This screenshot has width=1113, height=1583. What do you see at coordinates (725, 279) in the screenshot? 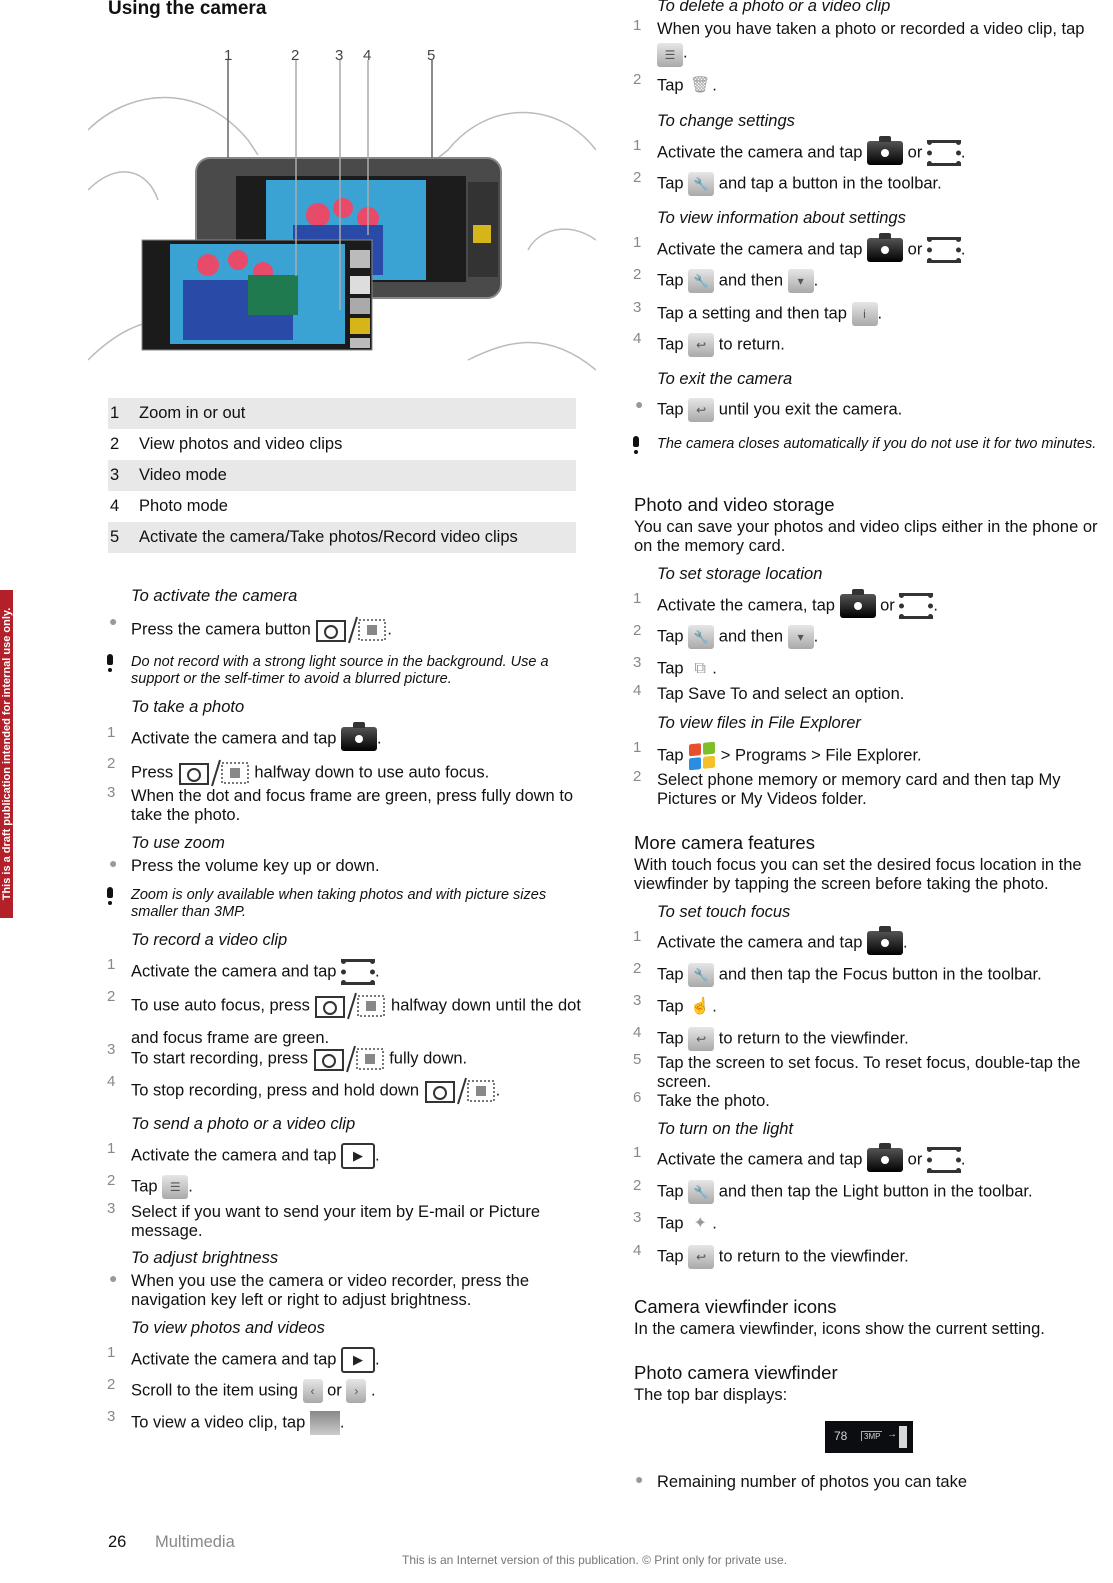
I see `info-step-2: 2 Tap 🔧 and then ▾.` at bounding box center [725, 279].